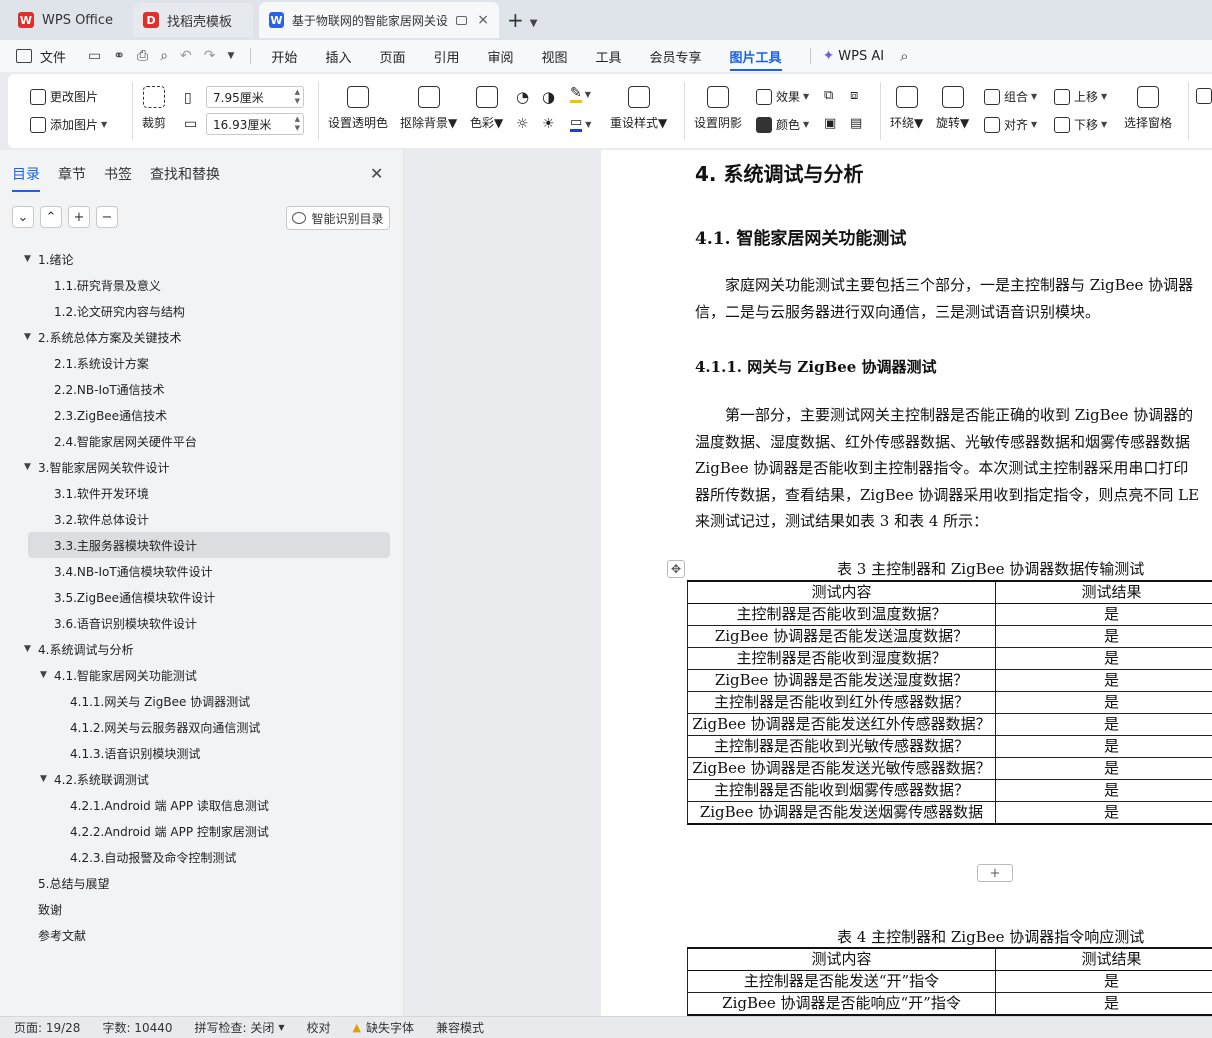 This screenshot has width=1212, height=1038. What do you see at coordinates (392, 56) in the screenshot?
I see `menu-page: 页面` at bounding box center [392, 56].